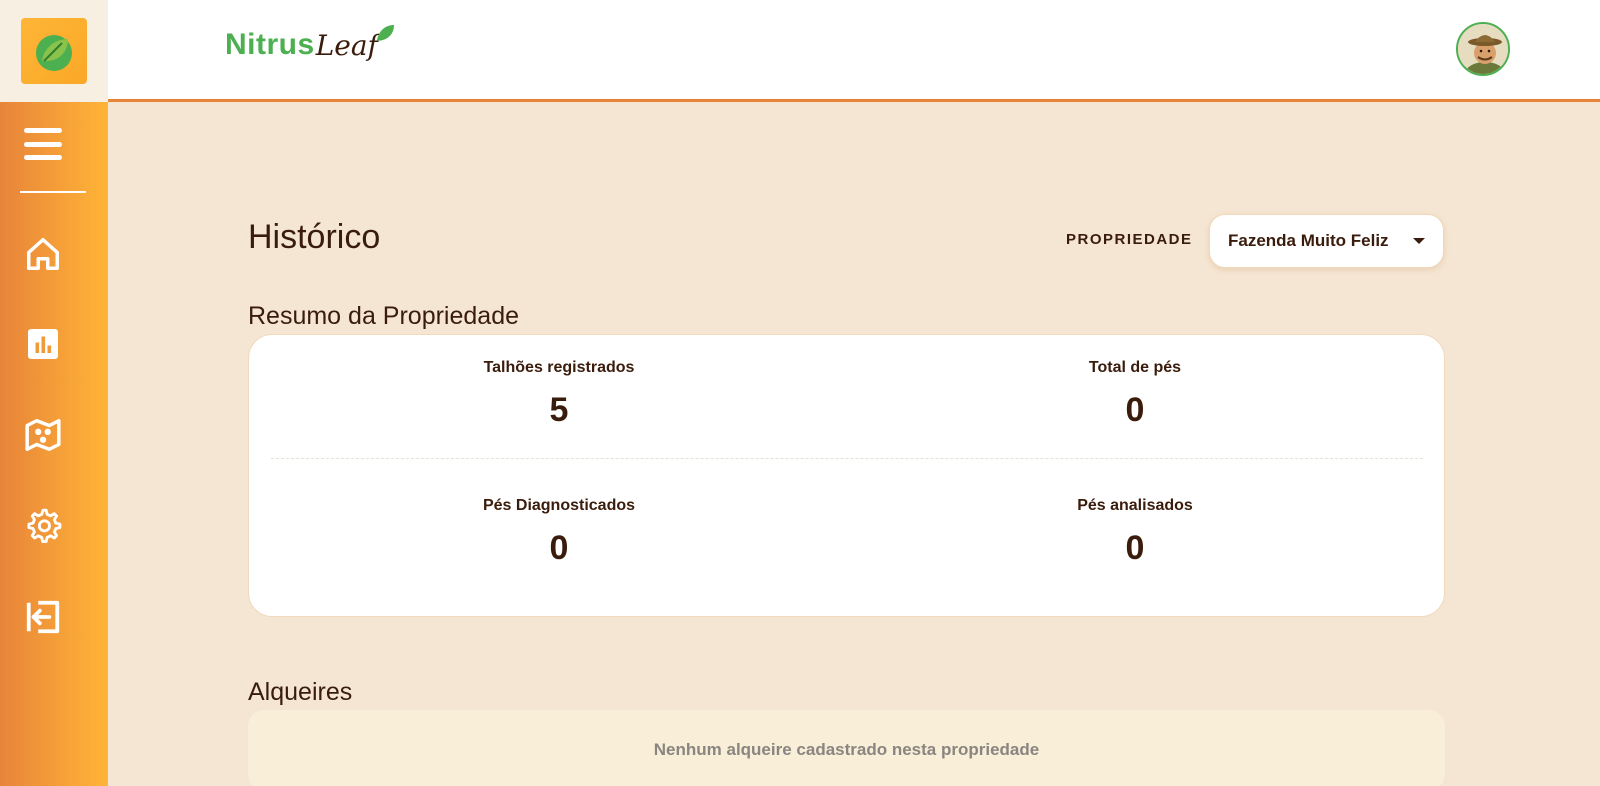 This screenshot has height=786, width=1600. I want to click on stat-label: Talhões registrados, so click(559, 367).